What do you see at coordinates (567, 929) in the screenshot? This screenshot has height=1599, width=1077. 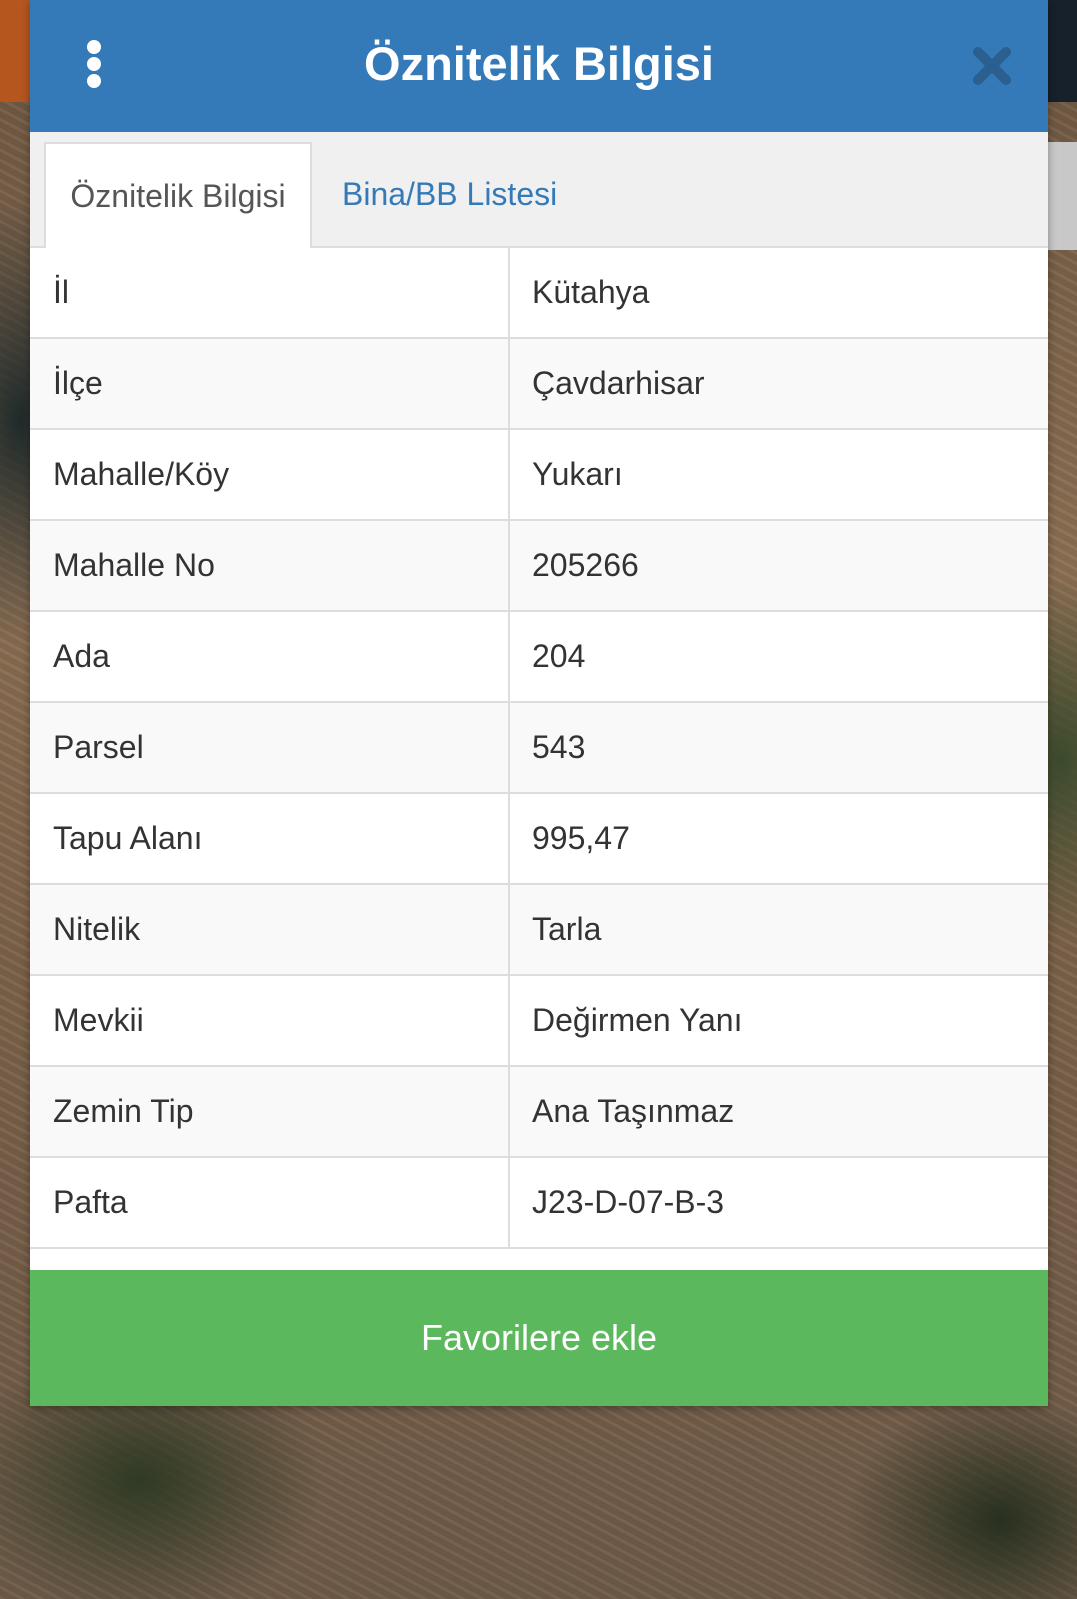 I see `row-value: Tarla` at bounding box center [567, 929].